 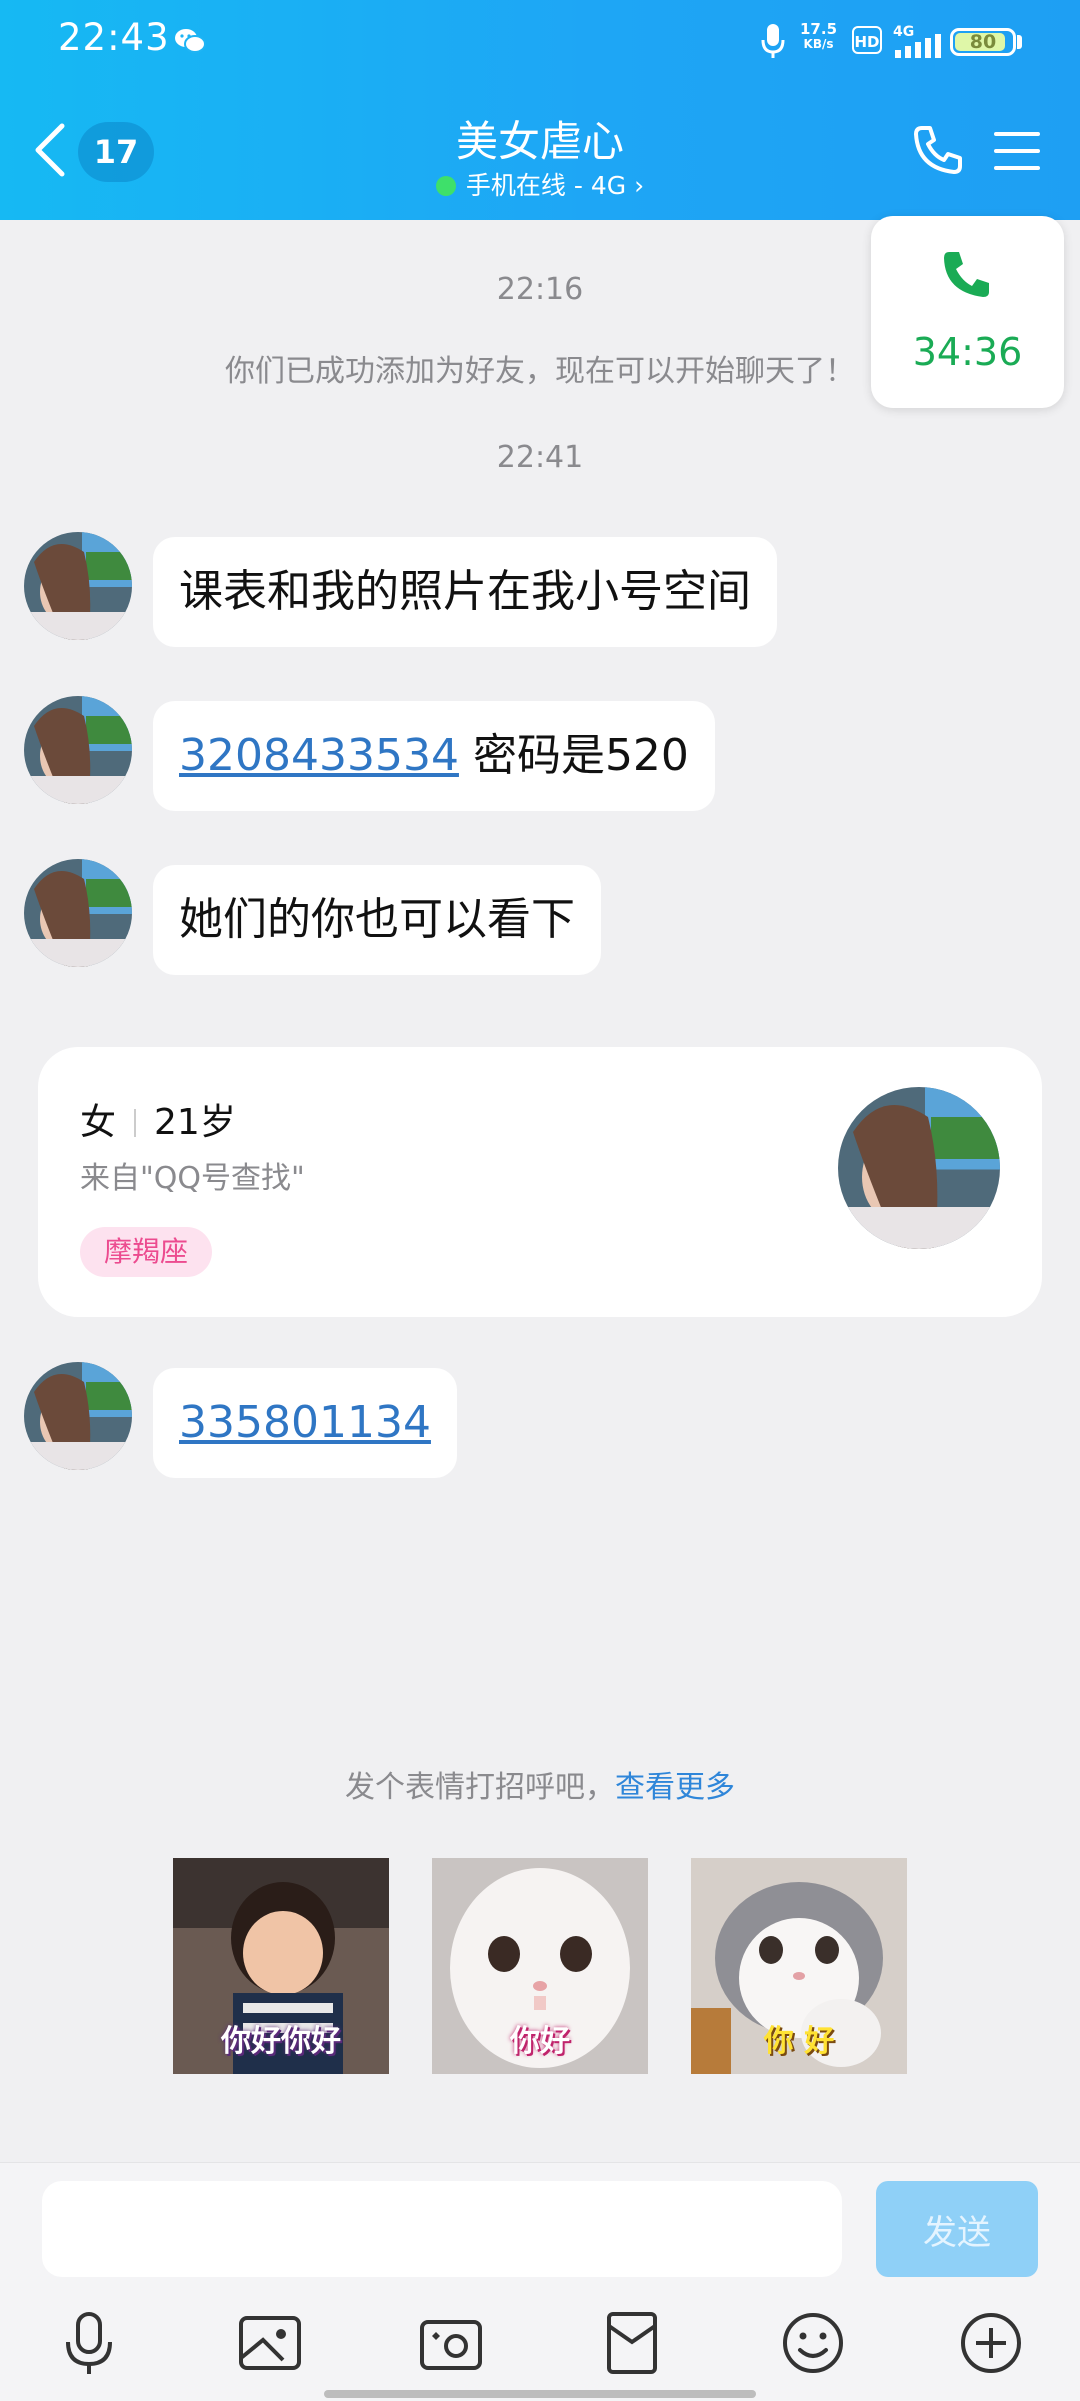 I want to click on image-icon, so click(x=270, y=2343).